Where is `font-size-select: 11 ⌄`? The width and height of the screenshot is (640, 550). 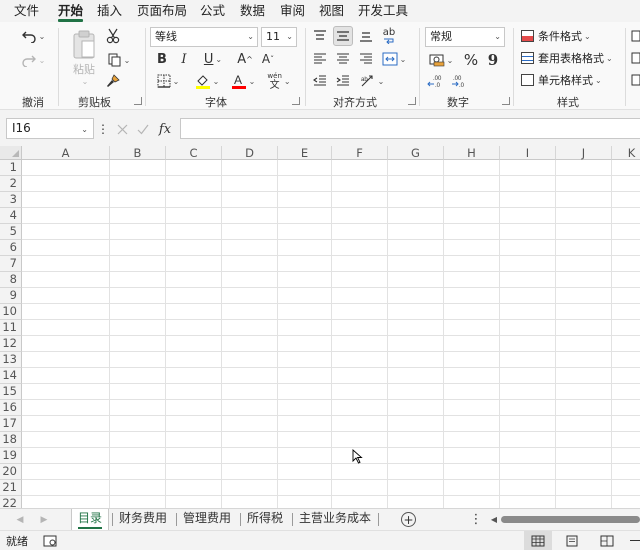 font-size-select: 11 ⌄ is located at coordinates (279, 37).